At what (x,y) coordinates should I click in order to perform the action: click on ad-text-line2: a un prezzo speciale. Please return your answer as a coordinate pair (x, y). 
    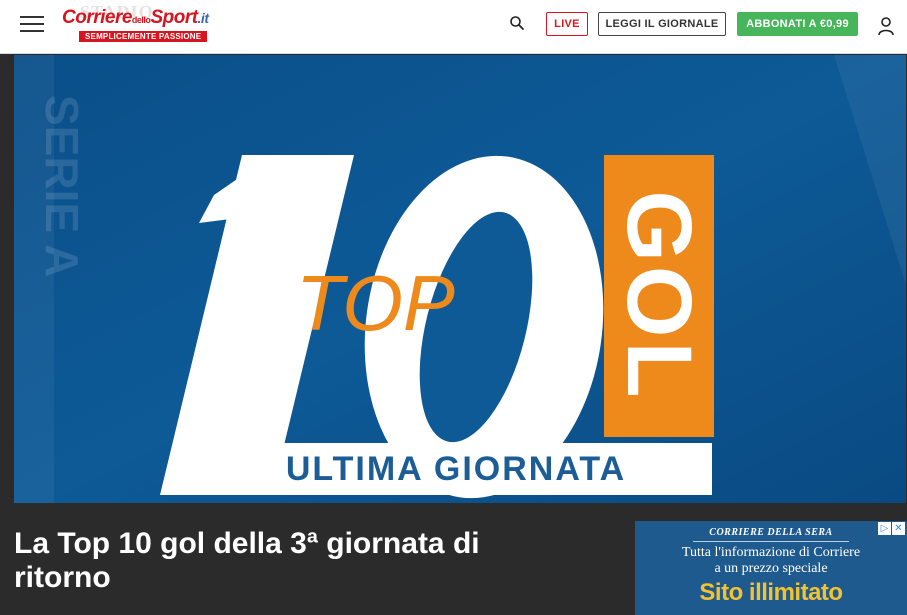
    Looking at the image, I should click on (771, 568).